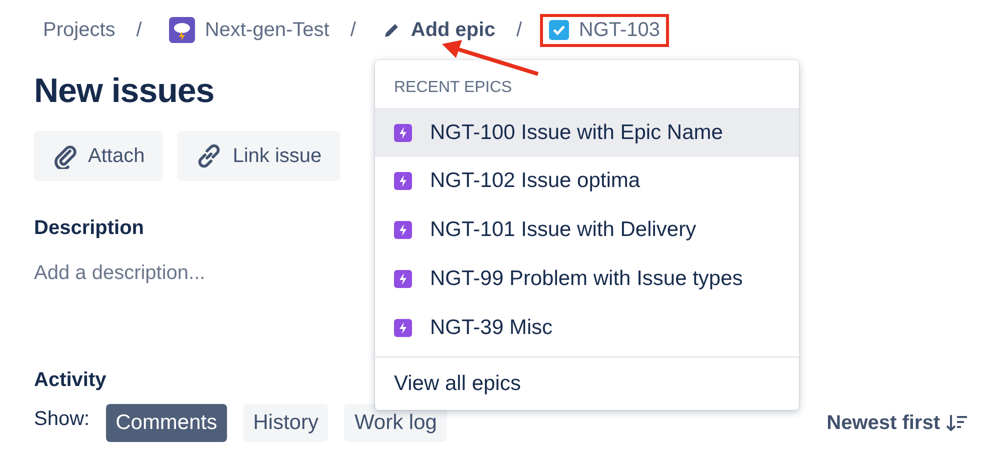 The image size is (999, 469). What do you see at coordinates (391, 30) in the screenshot?
I see `pencil-icon` at bounding box center [391, 30].